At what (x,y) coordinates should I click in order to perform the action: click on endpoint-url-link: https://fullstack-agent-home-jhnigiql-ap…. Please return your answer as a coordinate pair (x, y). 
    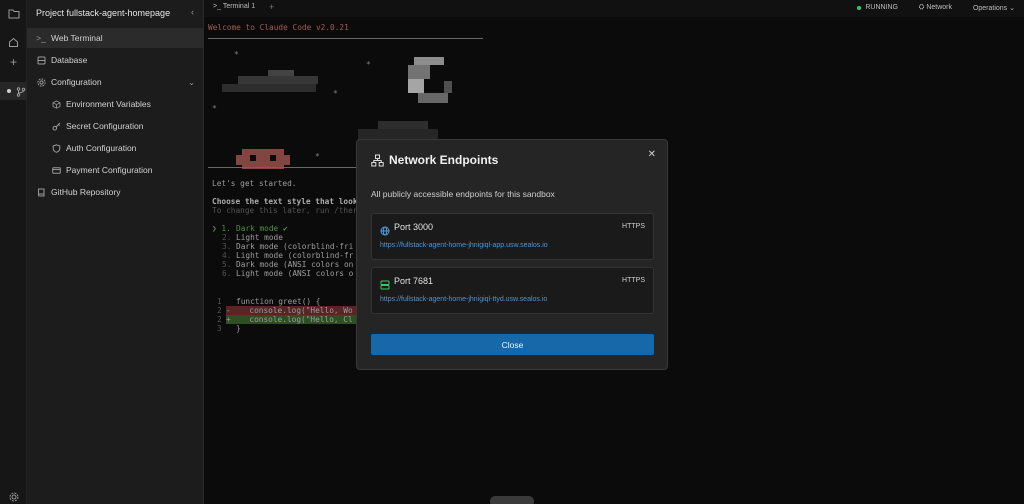
    Looking at the image, I should click on (464, 245).